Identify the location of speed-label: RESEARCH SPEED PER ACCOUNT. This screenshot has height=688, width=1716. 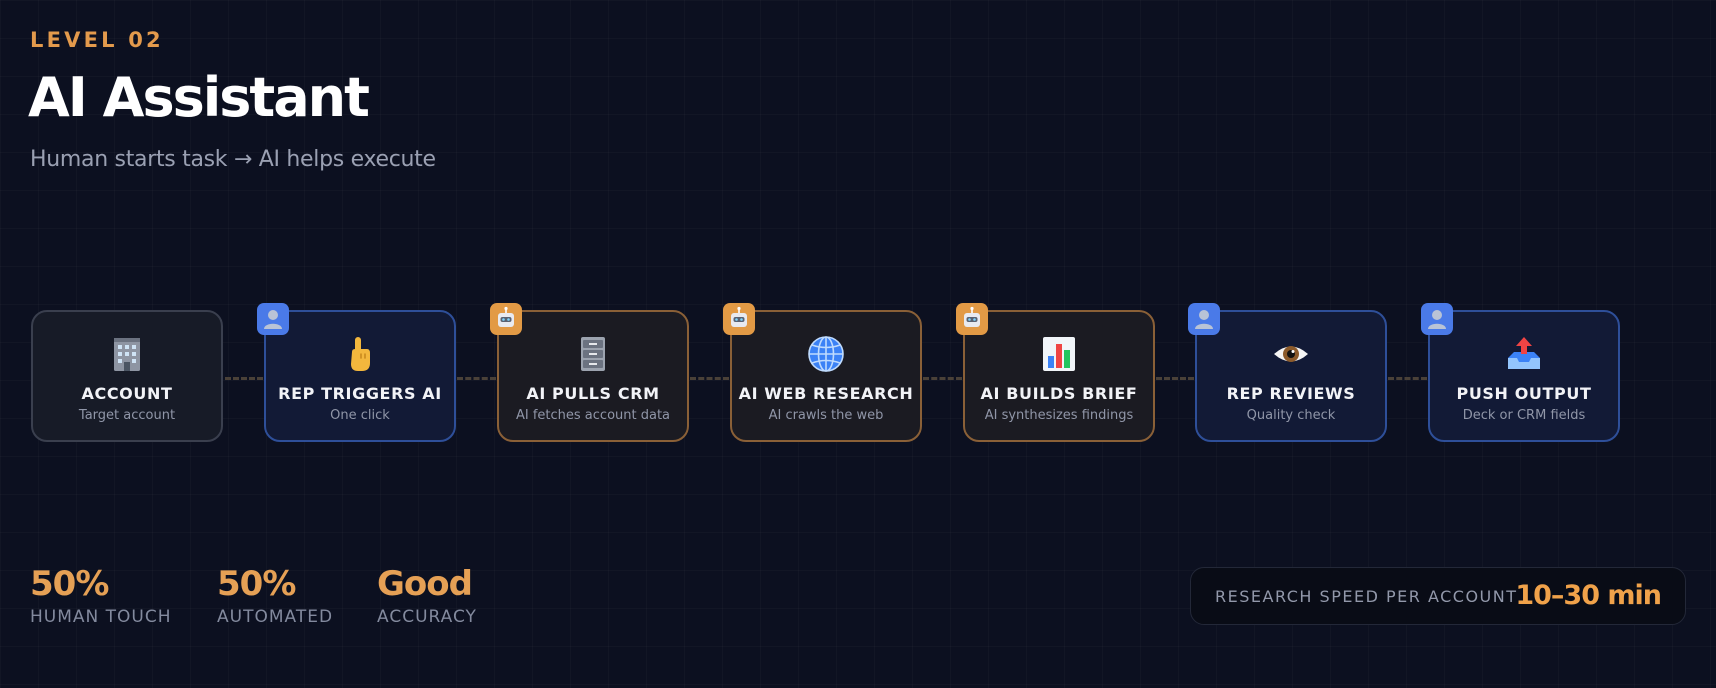
(1366, 596).